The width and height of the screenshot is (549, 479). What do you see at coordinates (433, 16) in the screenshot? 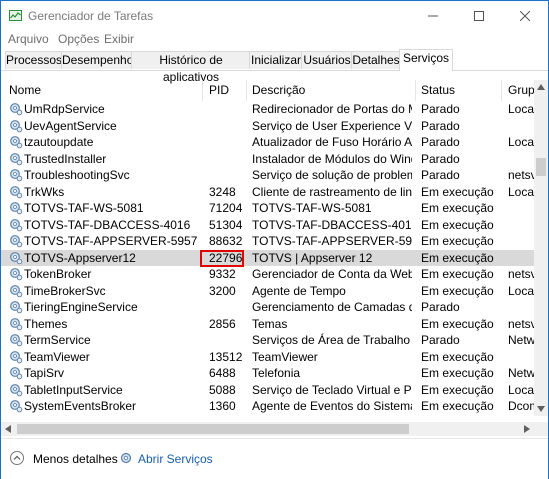
I see `minimize-button` at bounding box center [433, 16].